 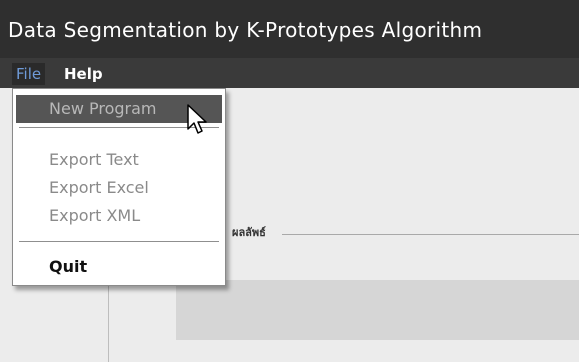 I want to click on menu-item-export-text: Export Text, so click(x=119, y=160).